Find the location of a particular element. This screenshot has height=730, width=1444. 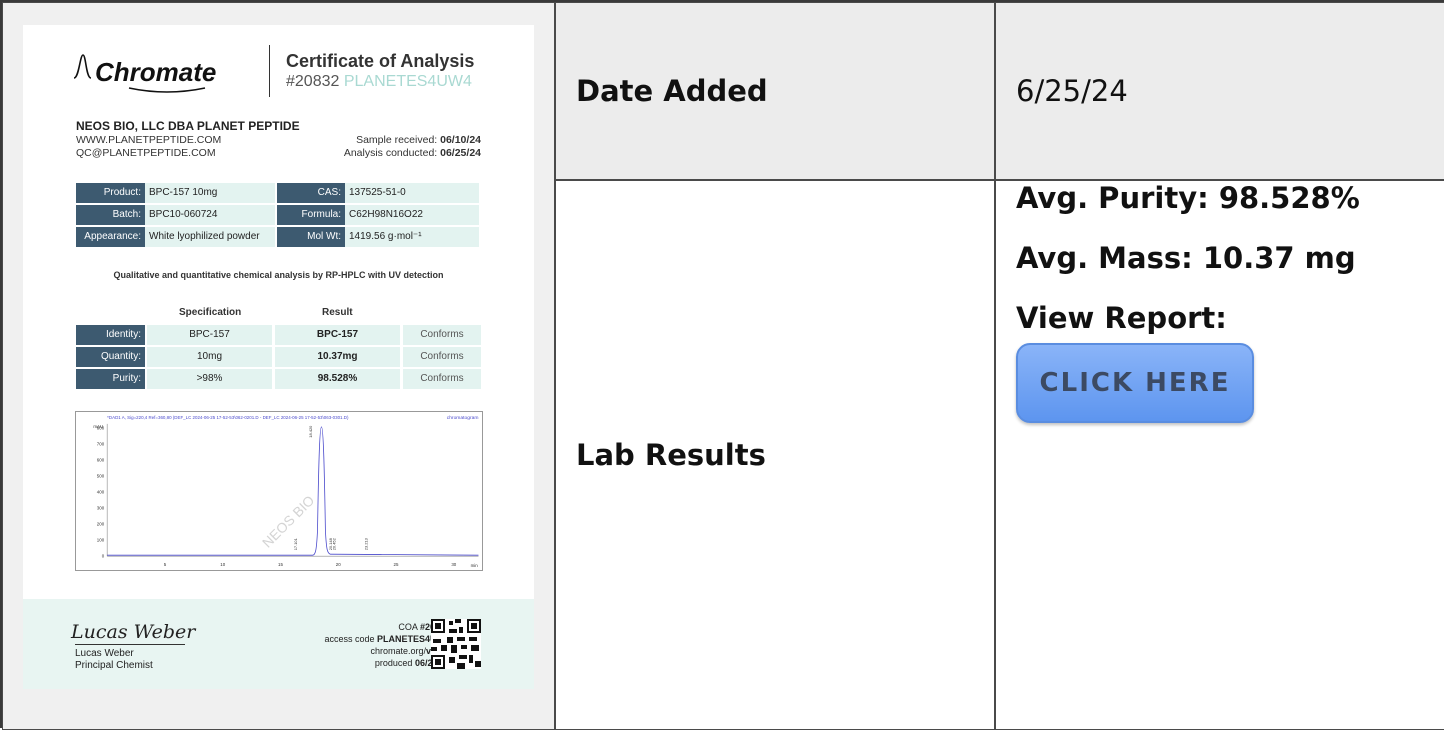

avg-mass-value: 10.37 mg is located at coordinates (1279, 258).